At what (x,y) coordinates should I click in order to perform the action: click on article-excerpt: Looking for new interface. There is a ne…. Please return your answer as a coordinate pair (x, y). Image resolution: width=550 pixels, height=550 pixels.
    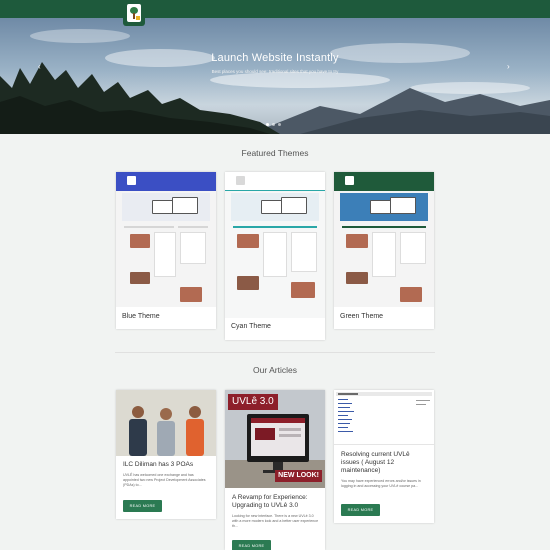
    Looking at the image, I should click on (275, 521).